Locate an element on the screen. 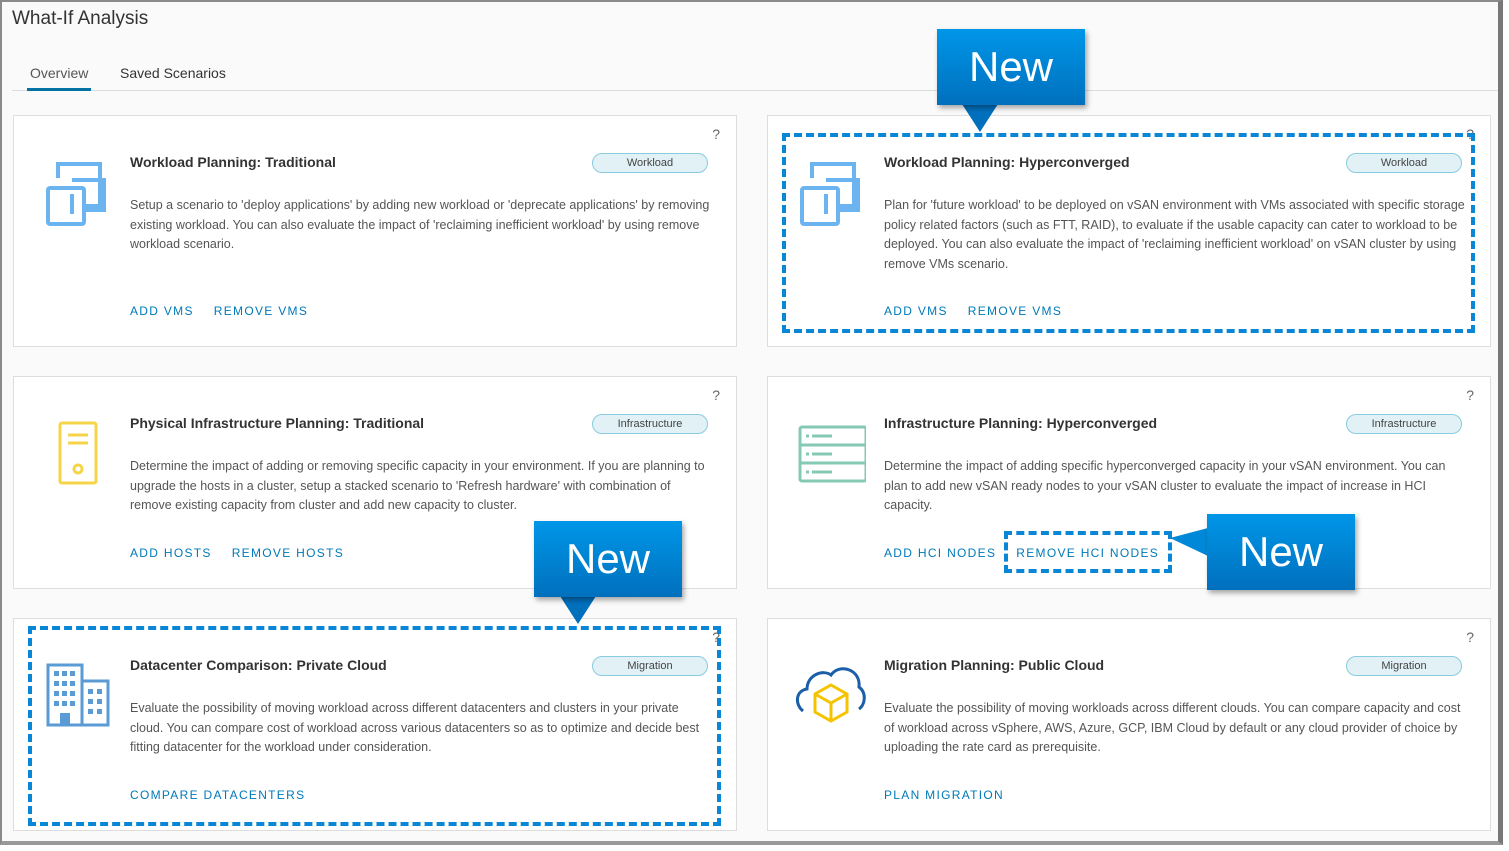 The image size is (1509, 851). remove-vms-link: REMOVE VMS is located at coordinates (261, 311).